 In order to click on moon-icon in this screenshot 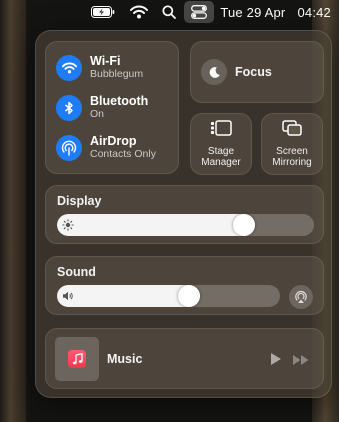, I will do `click(214, 72)`.